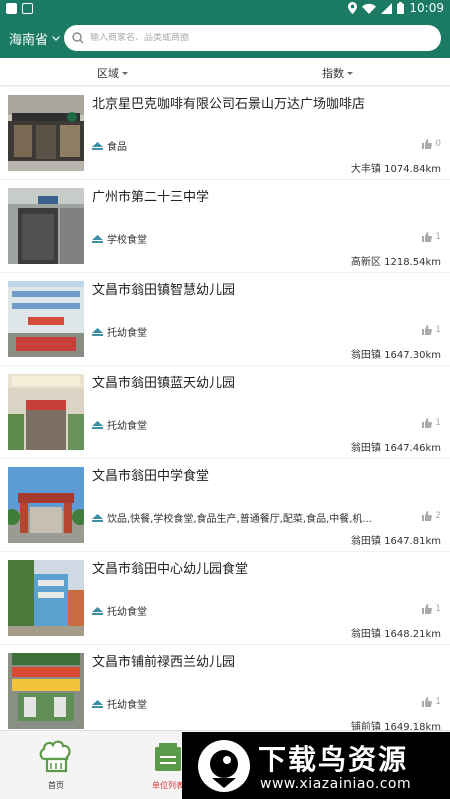  I want to click on unit-name: 北京星巴克咖啡有限公司石景山万达广场咖啡店, so click(229, 104).